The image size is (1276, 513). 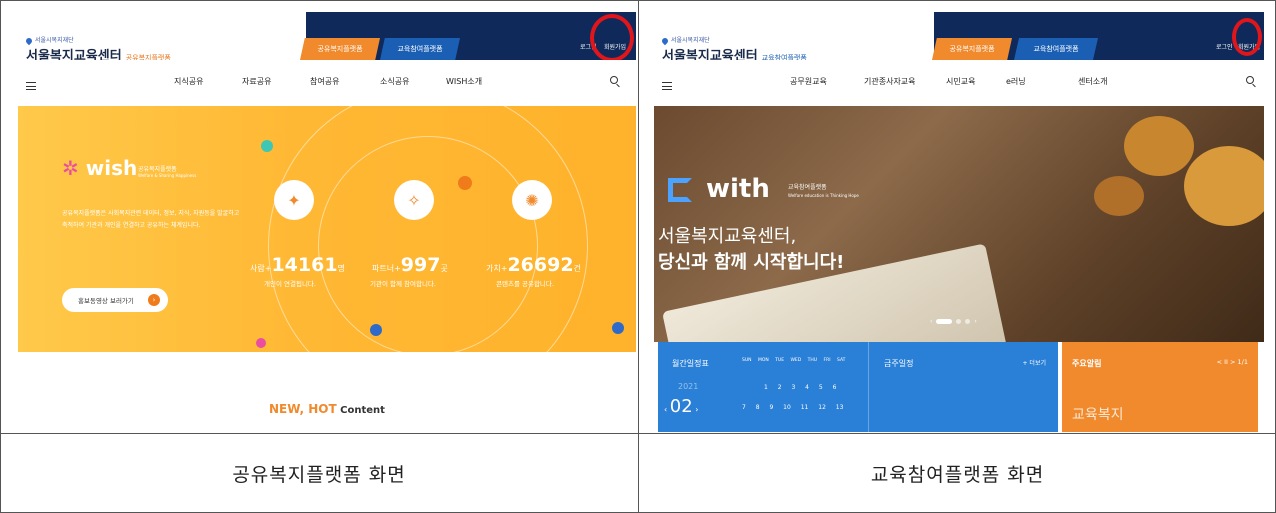 What do you see at coordinates (931, 321) in the screenshot?
I see `prev-icon: ‹` at bounding box center [931, 321].